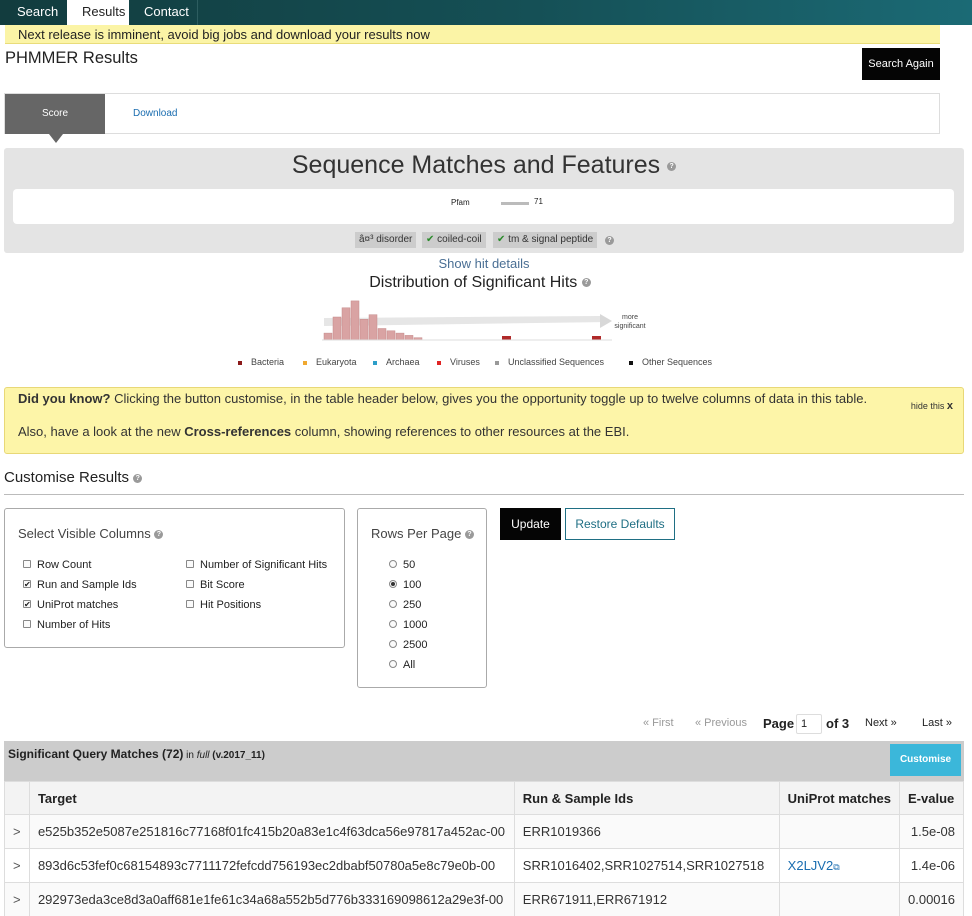  What do you see at coordinates (256, 565) in the screenshot?
I see `column-option-significant-hits: Number of Significant Hits` at bounding box center [256, 565].